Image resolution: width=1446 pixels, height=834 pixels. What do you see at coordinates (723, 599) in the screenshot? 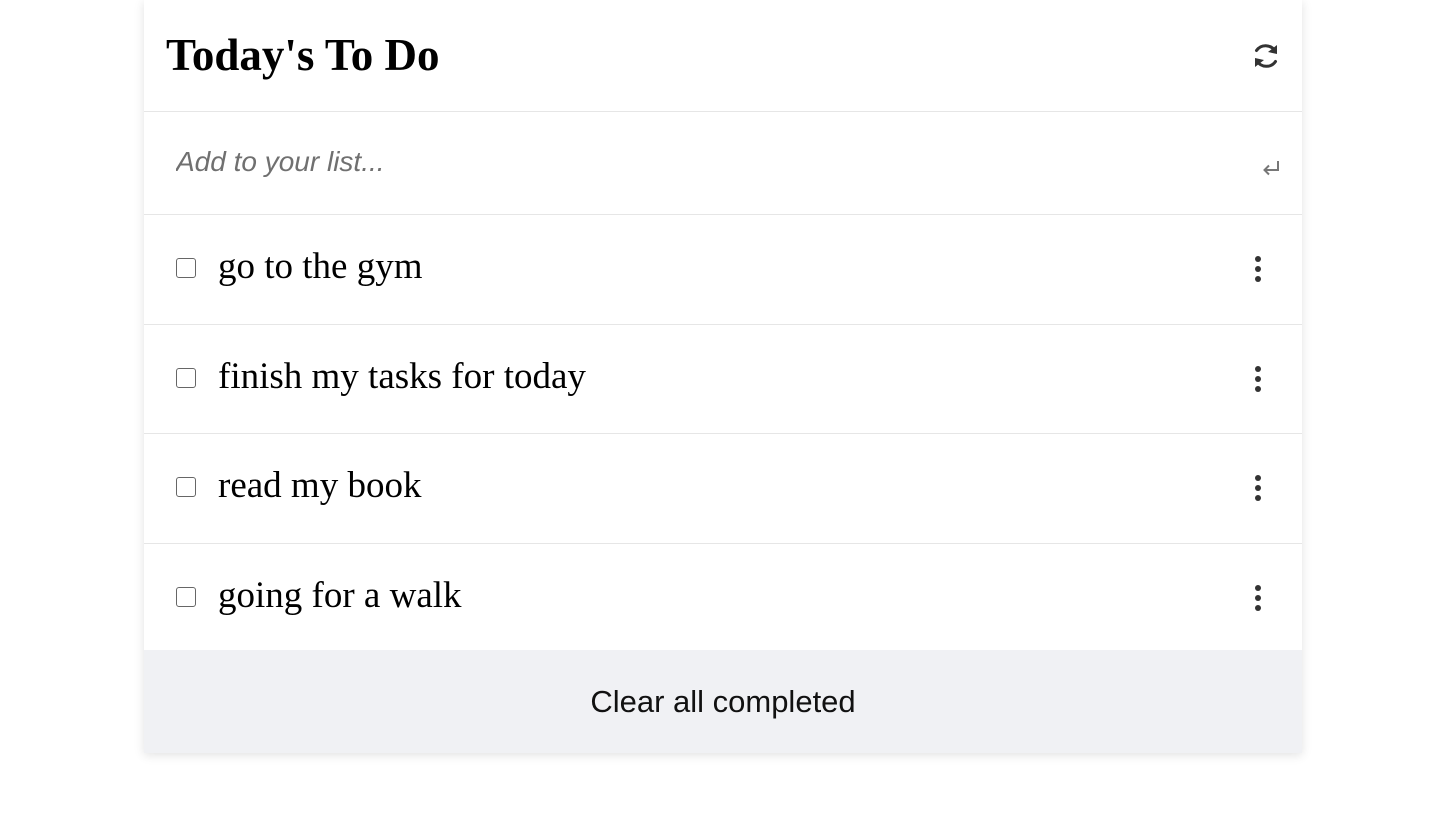
I see `todo-item: going for a walk` at bounding box center [723, 599].